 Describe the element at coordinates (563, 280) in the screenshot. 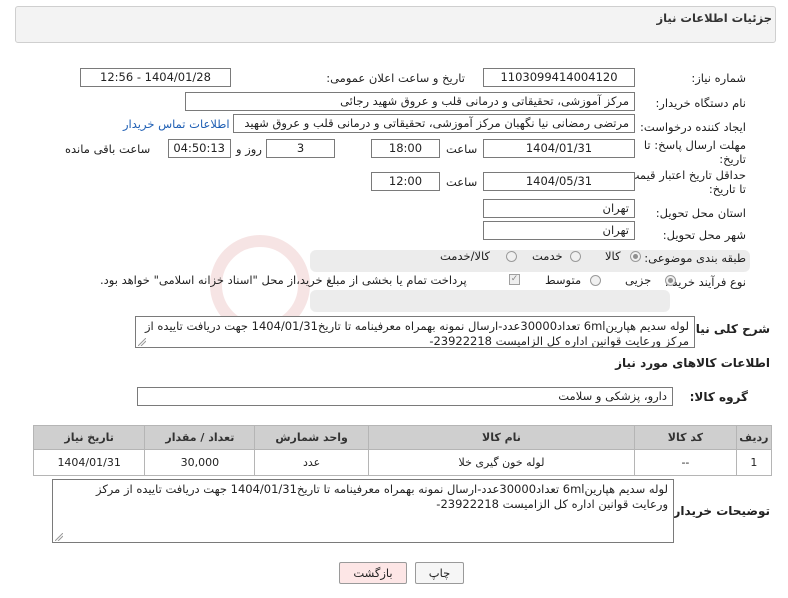

I see `process-option-medium: متوسط` at that location.